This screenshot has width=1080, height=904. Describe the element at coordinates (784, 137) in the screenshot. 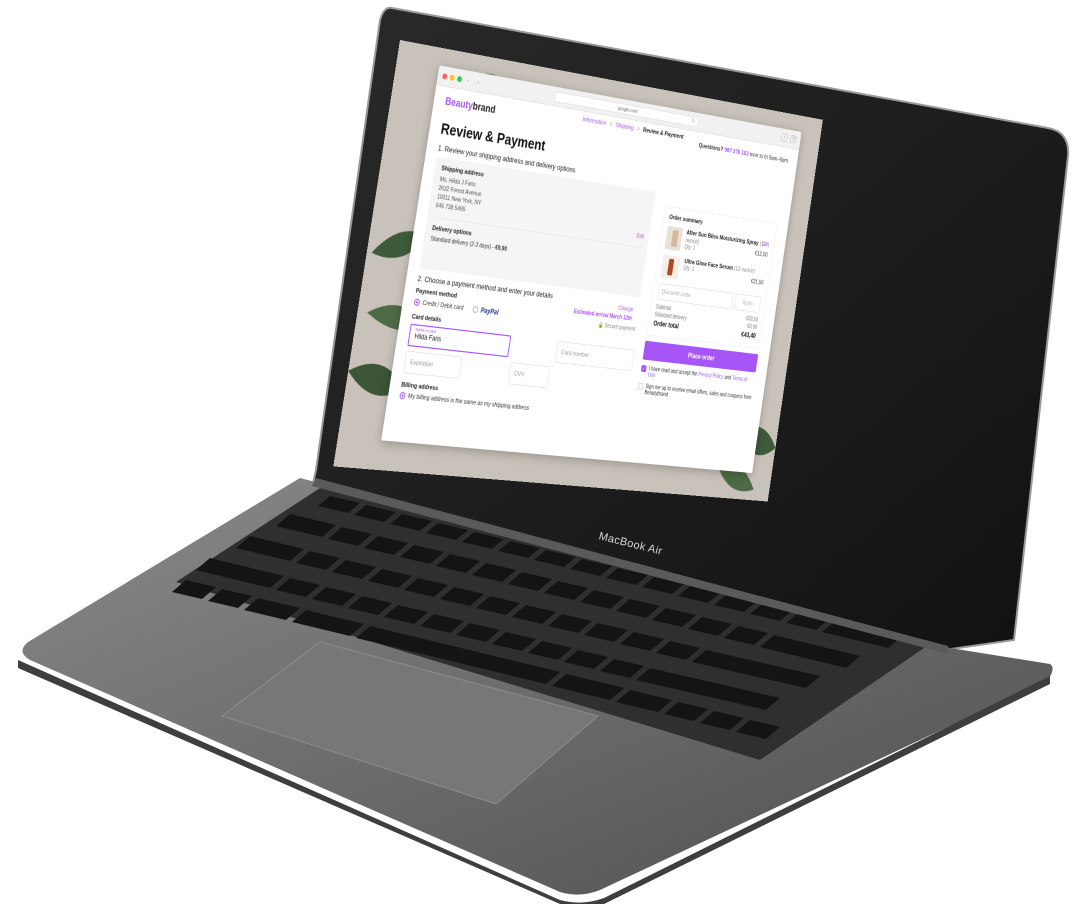

I see `share-icon: ↑` at that location.